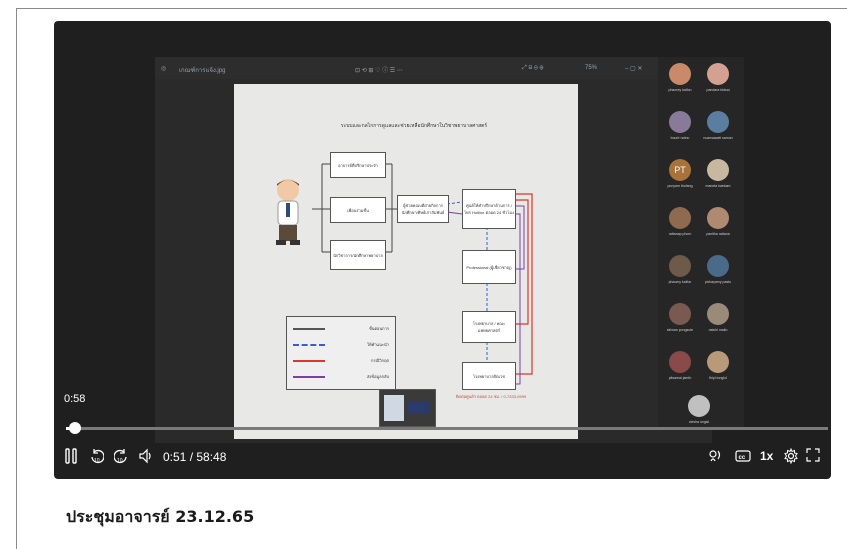 The width and height of the screenshot is (847, 549). Describe the element at coordinates (491, 396) in the screenshot. I see `slide-red-note: ติดต่อศูนย์ฯ ตลอด 24 ชม. / 0-7333-9999` at that location.